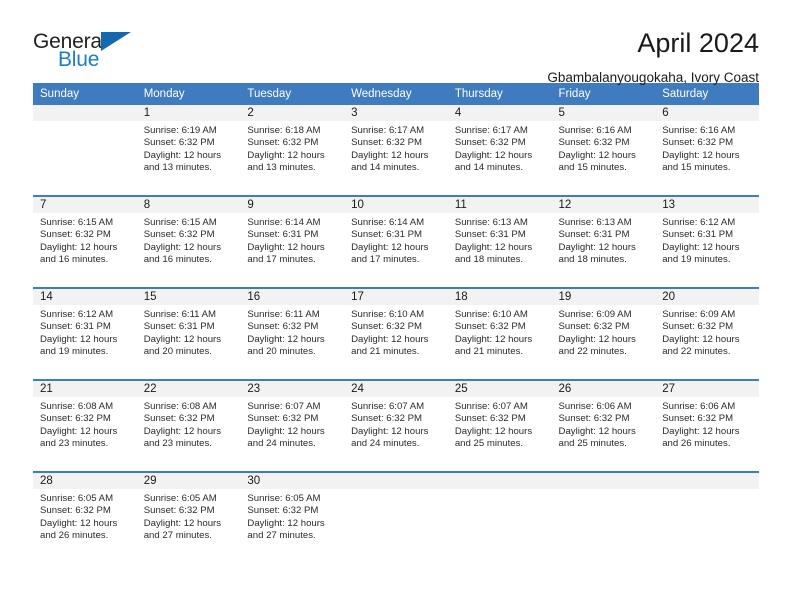 The width and height of the screenshot is (792, 612). What do you see at coordinates (396, 113) in the screenshot?
I see `day-number: 3` at bounding box center [396, 113].